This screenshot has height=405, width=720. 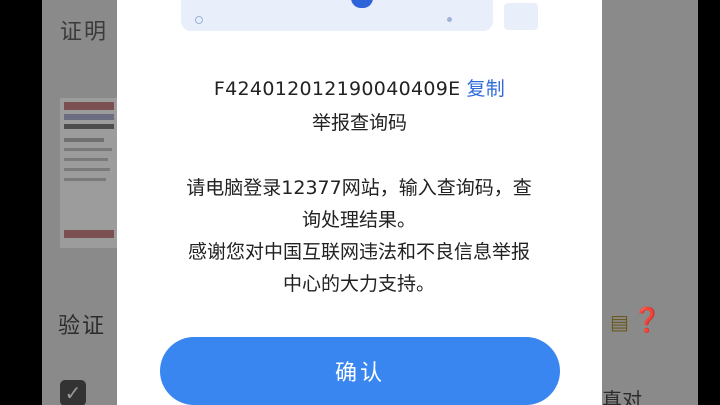 What do you see at coordinates (73, 392) in the screenshot?
I see `agreement-checkbox: ✓` at bounding box center [73, 392].